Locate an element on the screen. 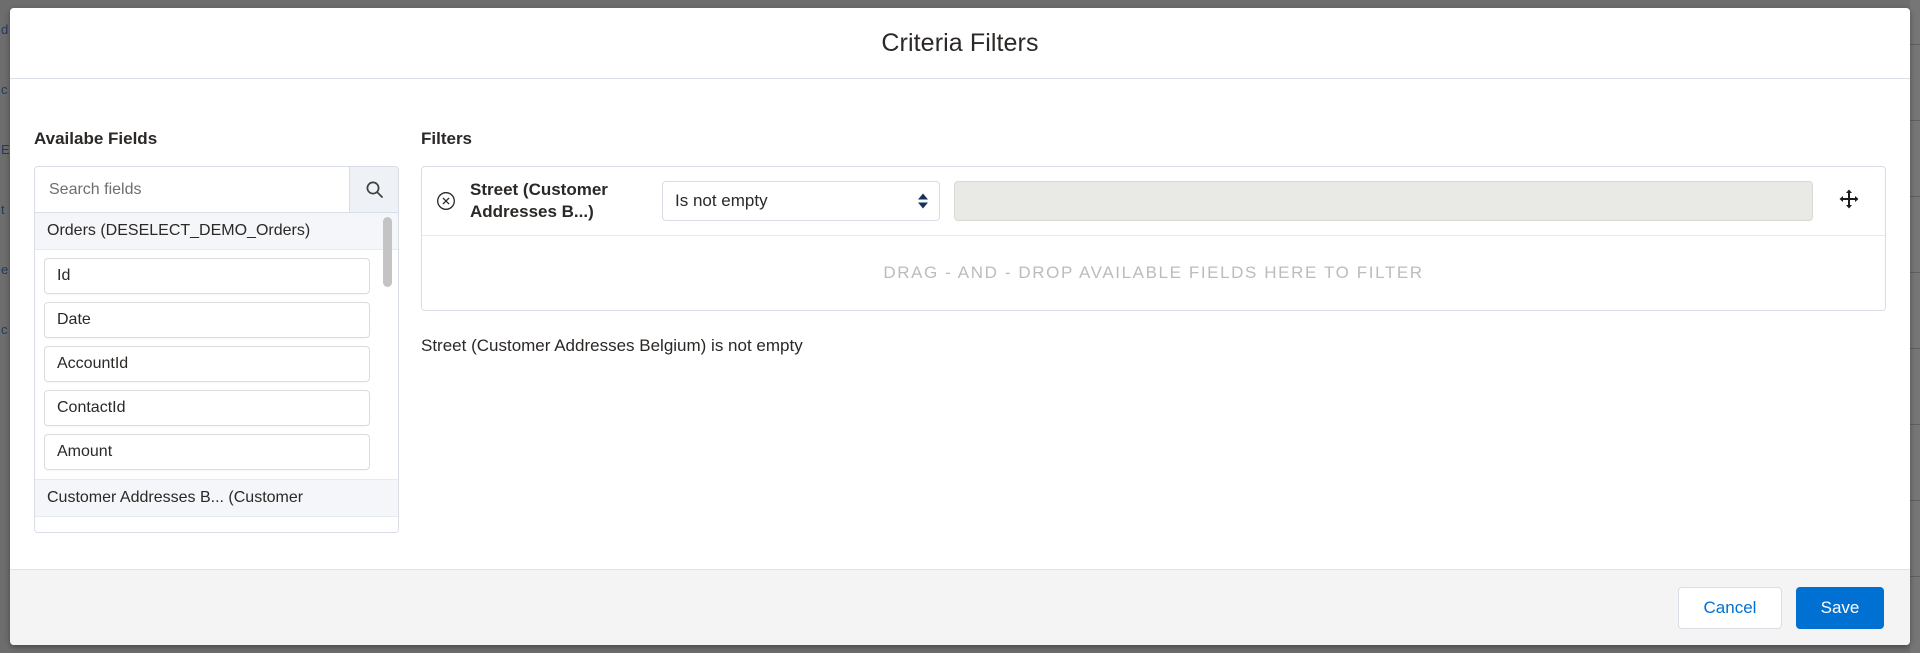 This screenshot has width=1920, height=653. modal-header: Criteria Filters is located at coordinates (960, 43).